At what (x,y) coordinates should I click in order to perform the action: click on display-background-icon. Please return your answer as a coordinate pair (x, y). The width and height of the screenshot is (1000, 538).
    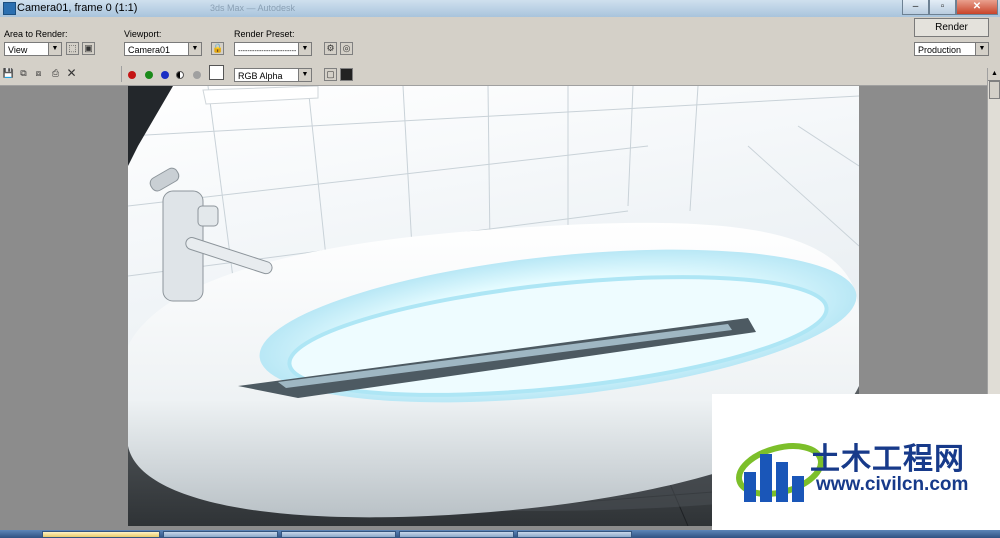
    Looking at the image, I should click on (346, 74).